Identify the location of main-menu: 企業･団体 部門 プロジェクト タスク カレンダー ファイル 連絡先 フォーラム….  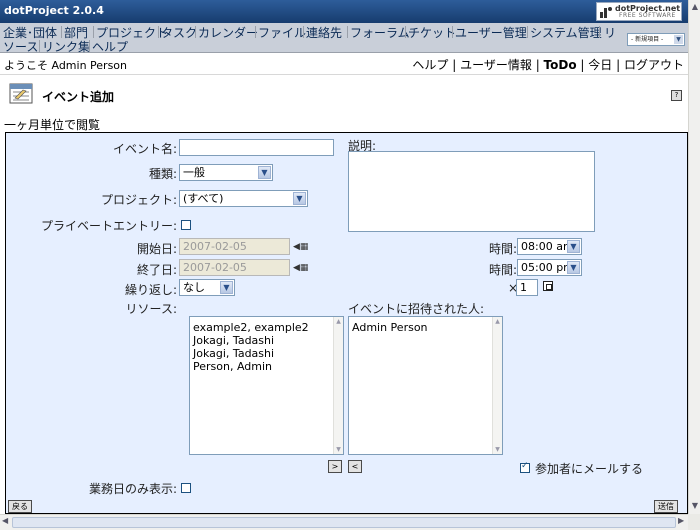
(344, 39).